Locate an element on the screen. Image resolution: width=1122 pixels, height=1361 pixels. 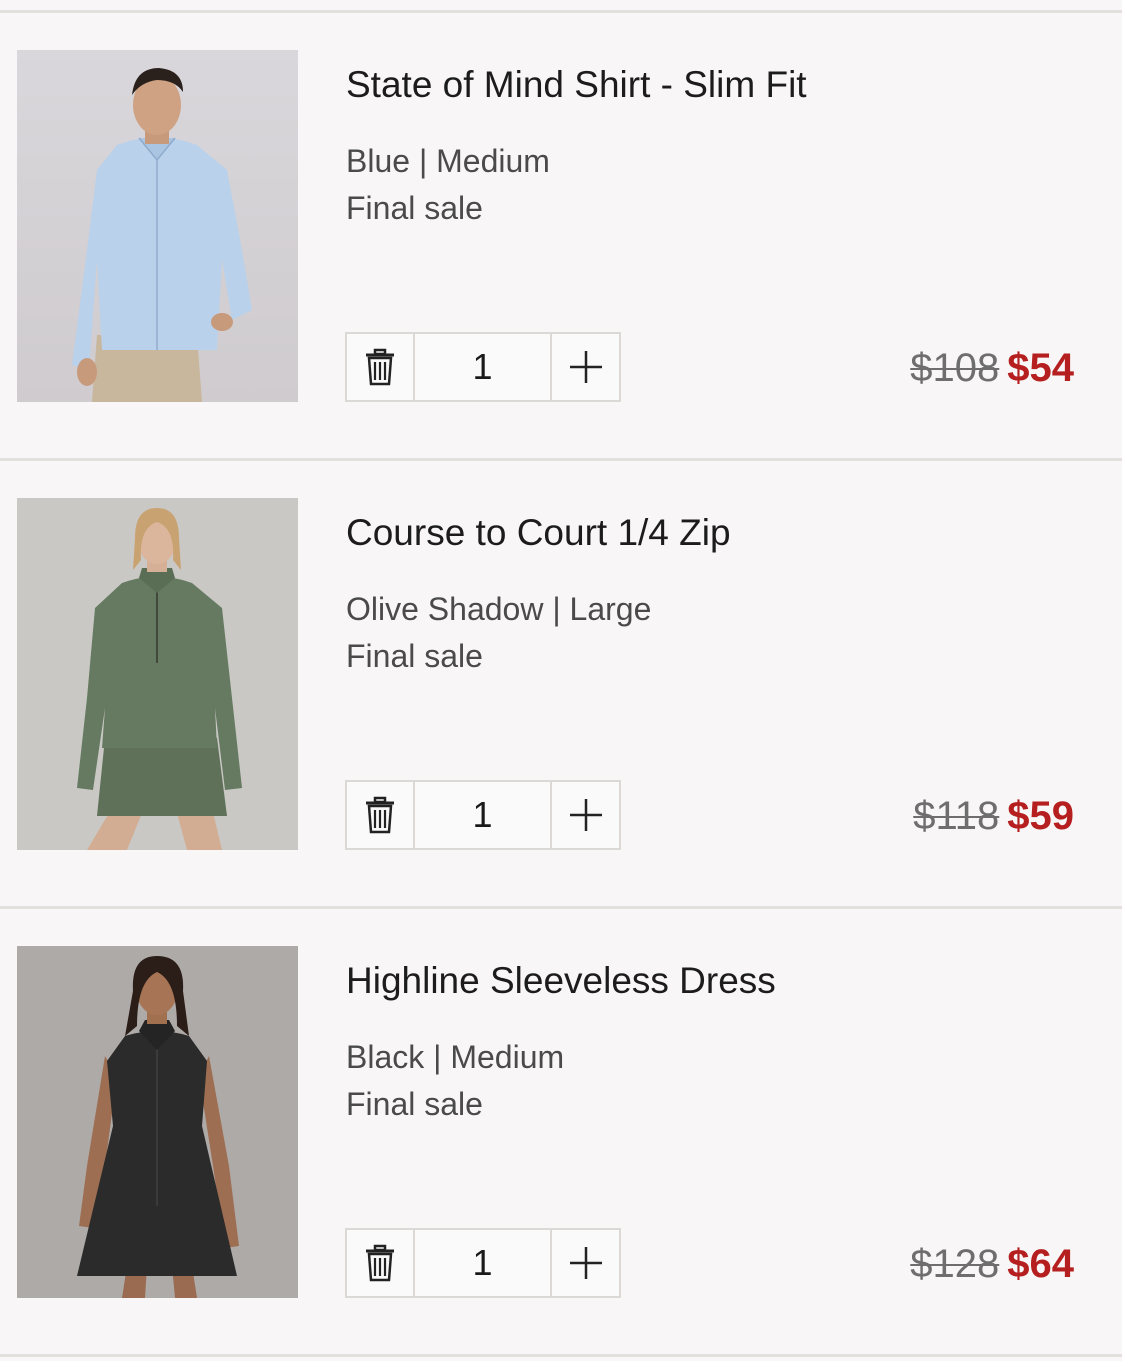
sale-price: $59 is located at coordinates (1040, 816).